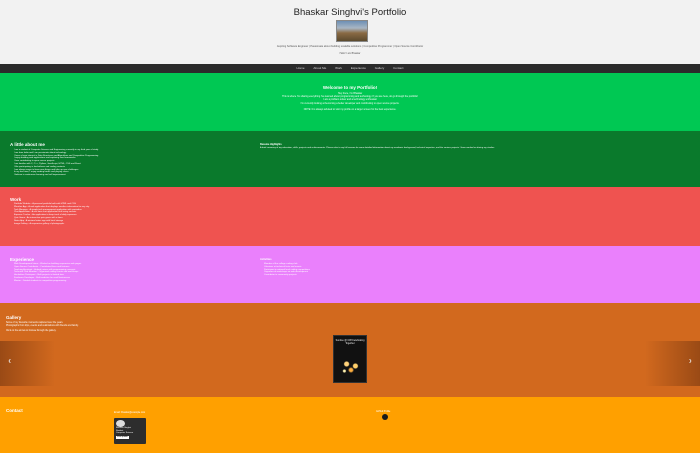  I want to click on github-label: GitHub Profile, so click(383, 412).